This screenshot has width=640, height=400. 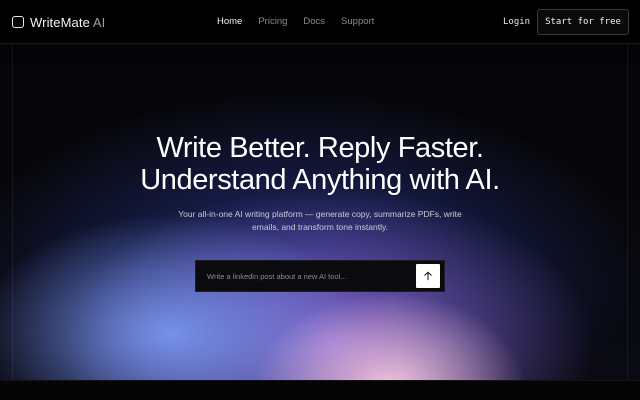 I want to click on brand-name: WriteMate, so click(x=60, y=22).